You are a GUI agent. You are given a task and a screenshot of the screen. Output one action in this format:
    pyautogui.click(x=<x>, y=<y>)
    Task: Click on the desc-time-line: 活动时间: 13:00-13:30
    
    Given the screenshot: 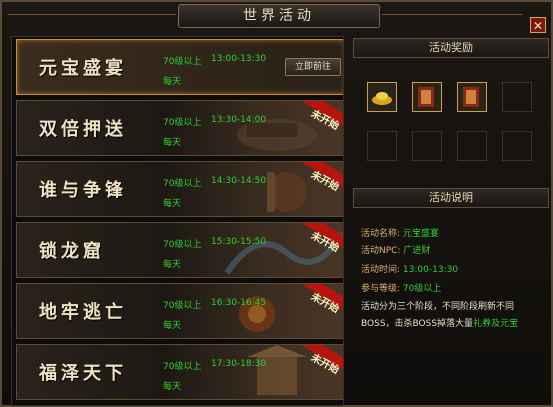 What is the action you would take?
    pyautogui.click(x=409, y=268)
    